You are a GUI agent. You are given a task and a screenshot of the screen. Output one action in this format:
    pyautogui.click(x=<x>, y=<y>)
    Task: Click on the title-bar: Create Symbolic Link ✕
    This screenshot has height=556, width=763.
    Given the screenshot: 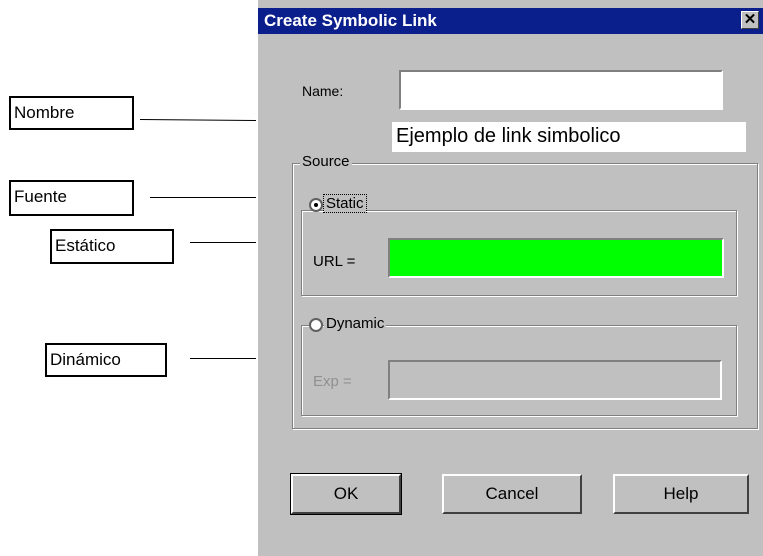 What is the action you would take?
    pyautogui.click(x=510, y=21)
    